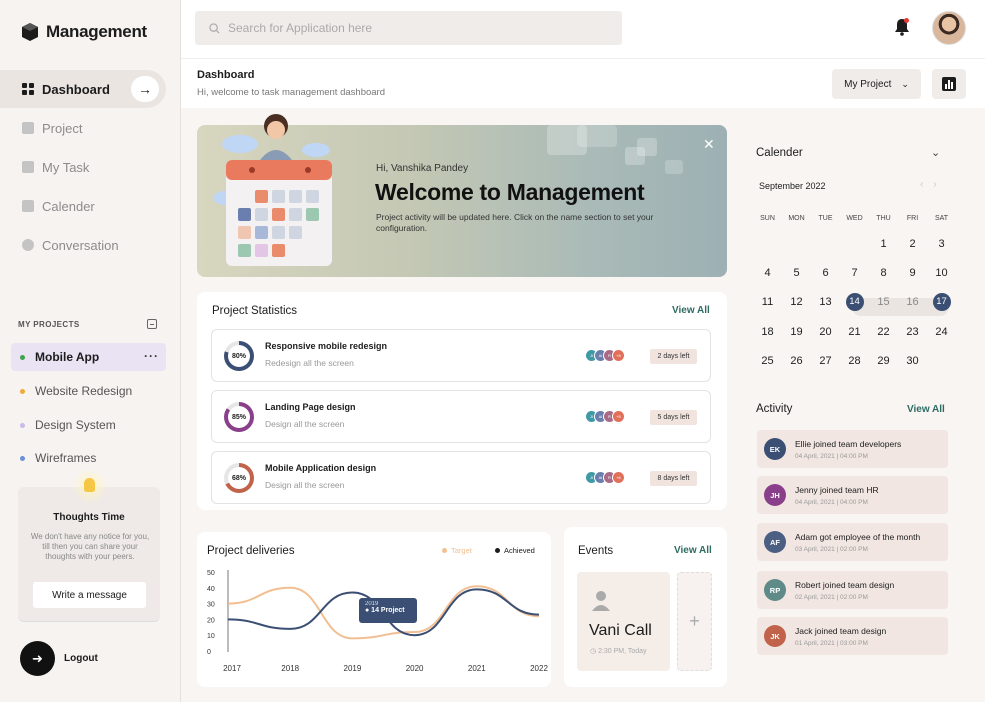 This screenshot has width=985, height=702. I want to click on calendar-day: 6, so click(825, 273).